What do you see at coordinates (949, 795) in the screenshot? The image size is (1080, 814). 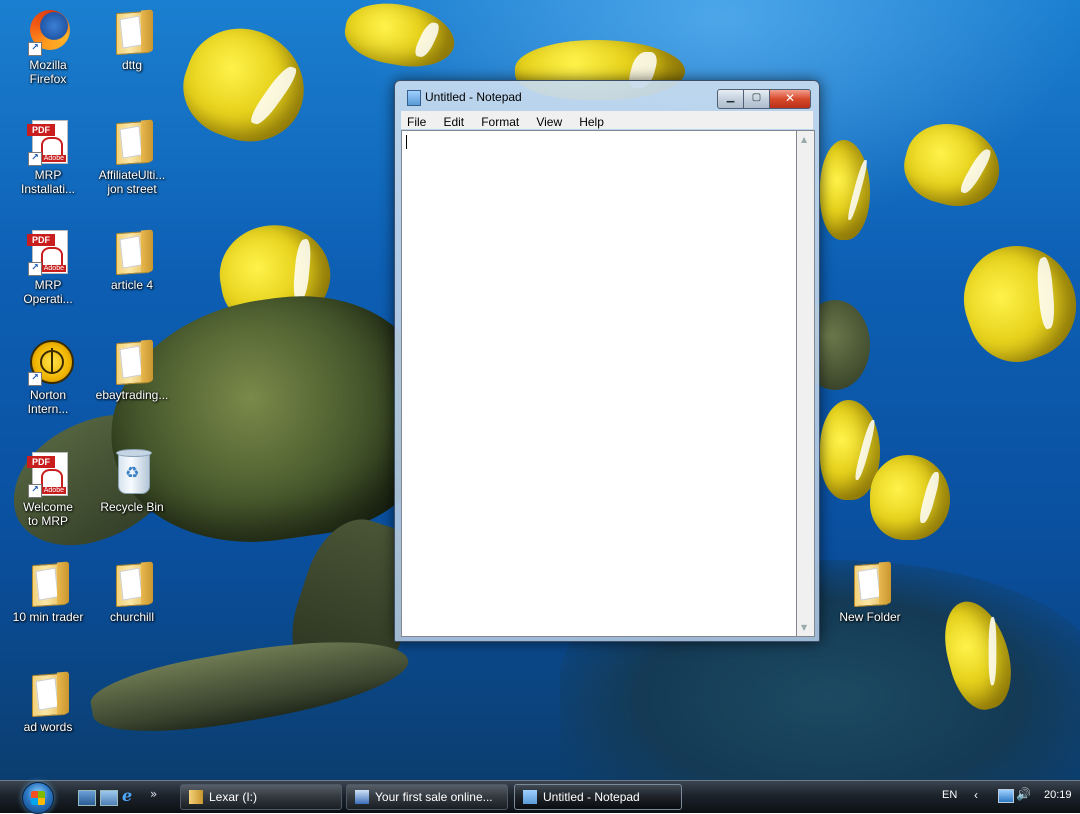 I see `language-indicator: EN` at bounding box center [949, 795].